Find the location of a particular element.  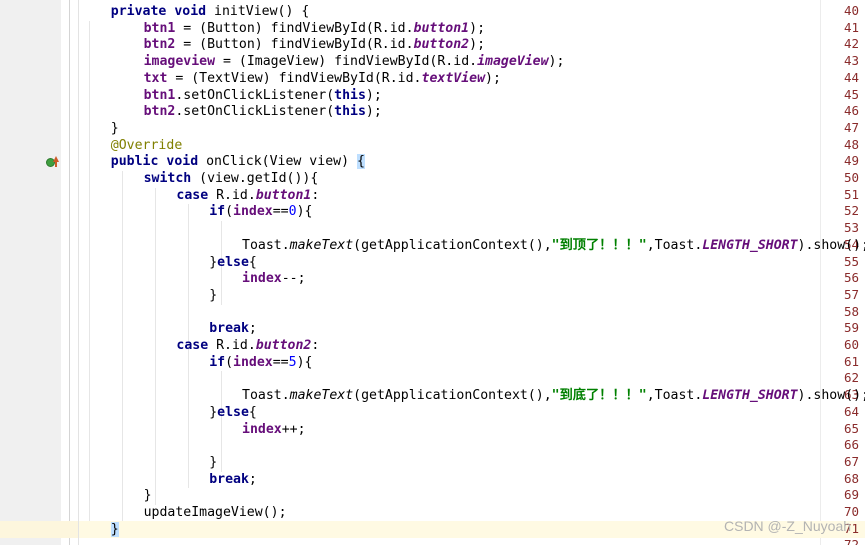

current-line-gutter-highlight is located at coordinates (39, 529).